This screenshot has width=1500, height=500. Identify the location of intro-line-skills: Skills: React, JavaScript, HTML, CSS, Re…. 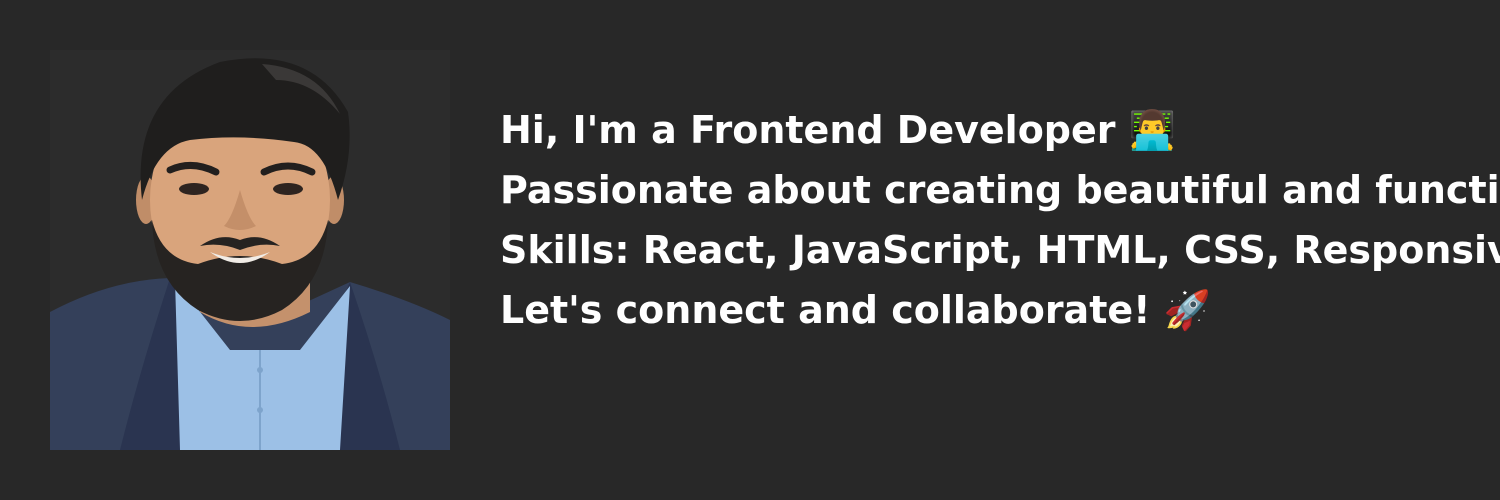
(1000, 250).